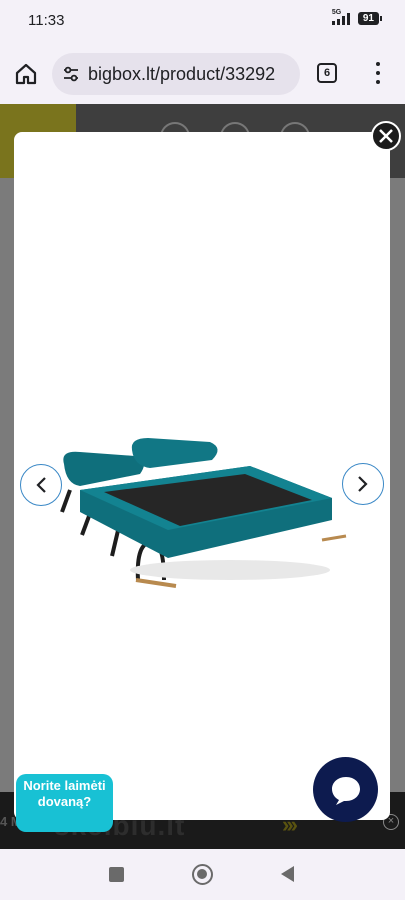 The height and width of the screenshot is (900, 405). I want to click on status-bar: 11:33 5G 91, so click(202, 21).